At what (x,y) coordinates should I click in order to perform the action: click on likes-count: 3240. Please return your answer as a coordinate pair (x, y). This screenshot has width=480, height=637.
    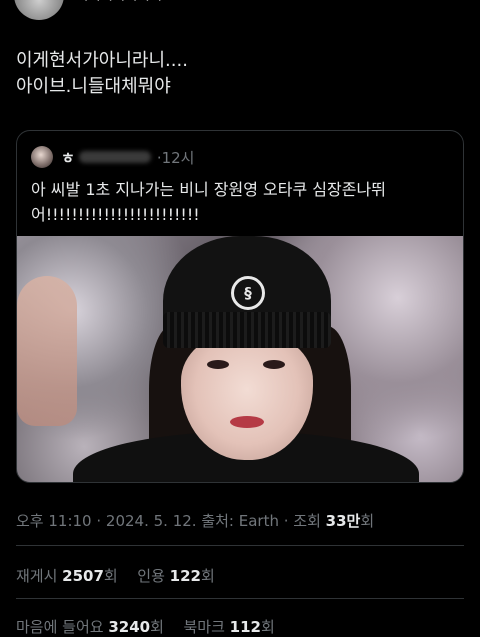
    Looking at the image, I should click on (129, 627).